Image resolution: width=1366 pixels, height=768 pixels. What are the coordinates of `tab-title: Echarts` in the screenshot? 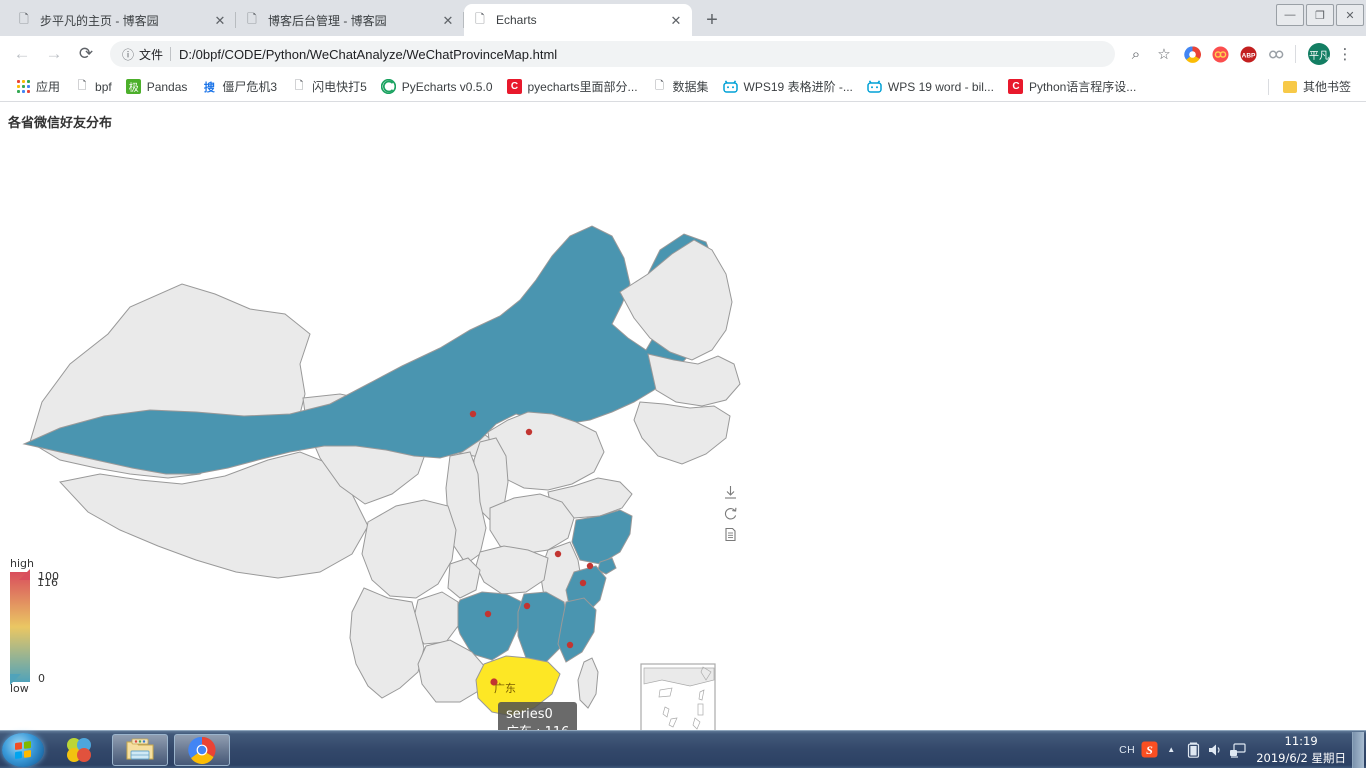 It's located at (516, 20).